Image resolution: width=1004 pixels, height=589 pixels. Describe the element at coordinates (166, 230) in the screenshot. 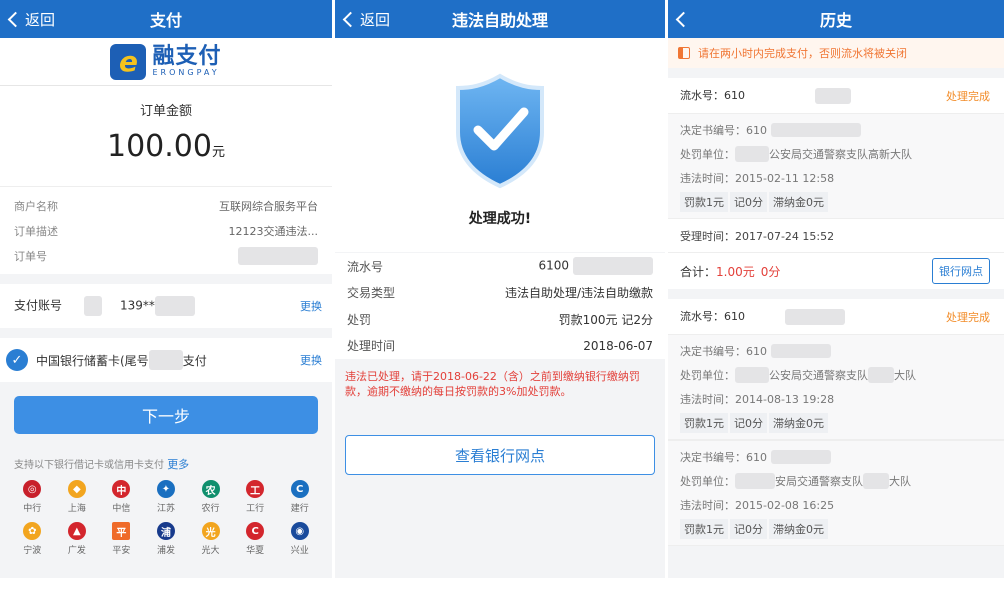

I see `order-info: 商户名称 互联网综合服务平台 订单描述 12123交通违法... 订单号` at that location.